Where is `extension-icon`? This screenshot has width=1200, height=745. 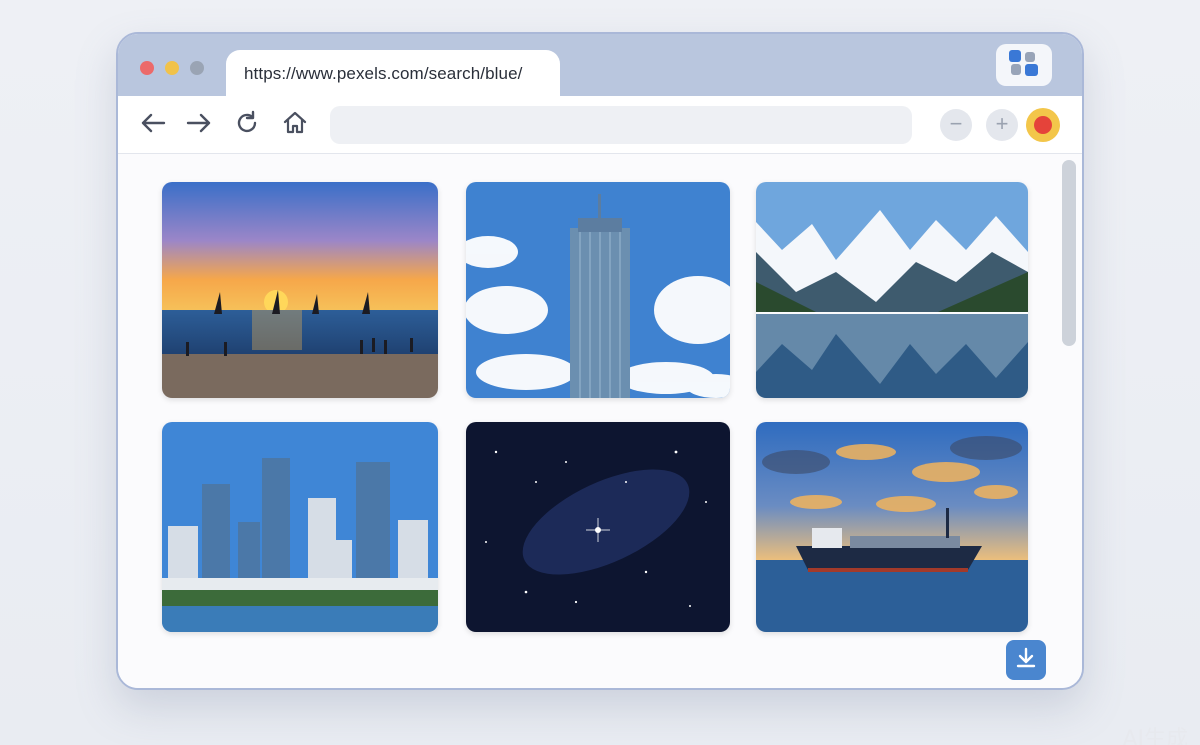
extension-icon is located at coordinates (1024, 65).